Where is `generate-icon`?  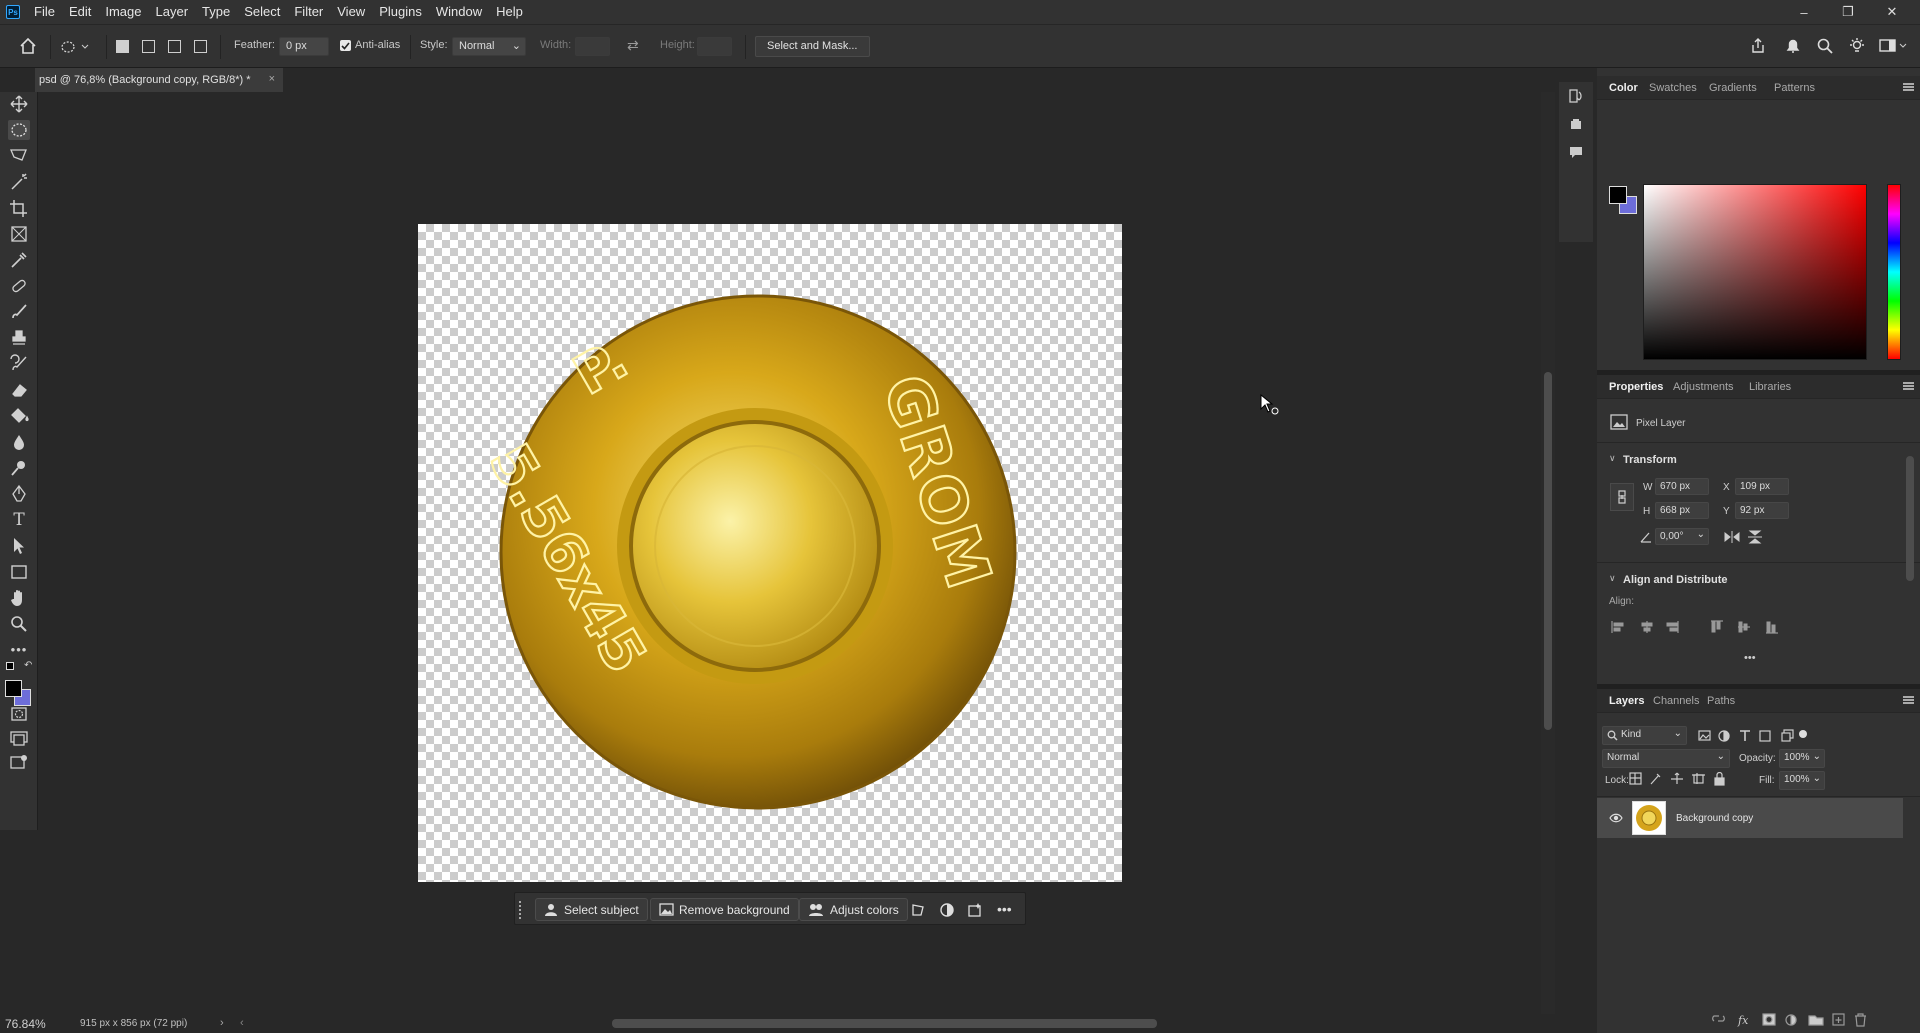 generate-icon is located at coordinates (975, 910).